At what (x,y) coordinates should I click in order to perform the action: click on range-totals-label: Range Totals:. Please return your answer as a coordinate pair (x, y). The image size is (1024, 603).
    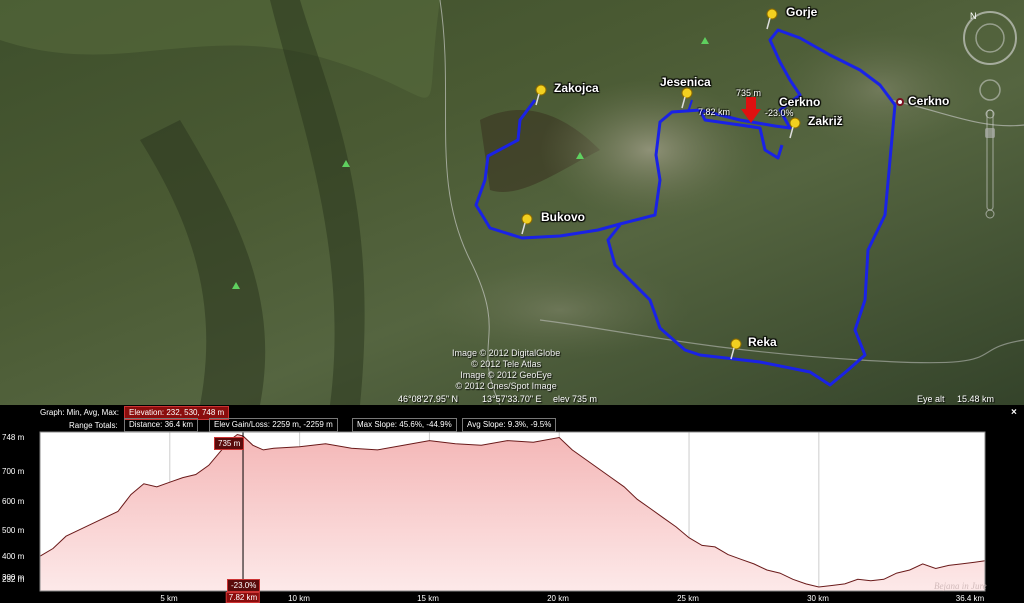
    Looking at the image, I should click on (93, 425).